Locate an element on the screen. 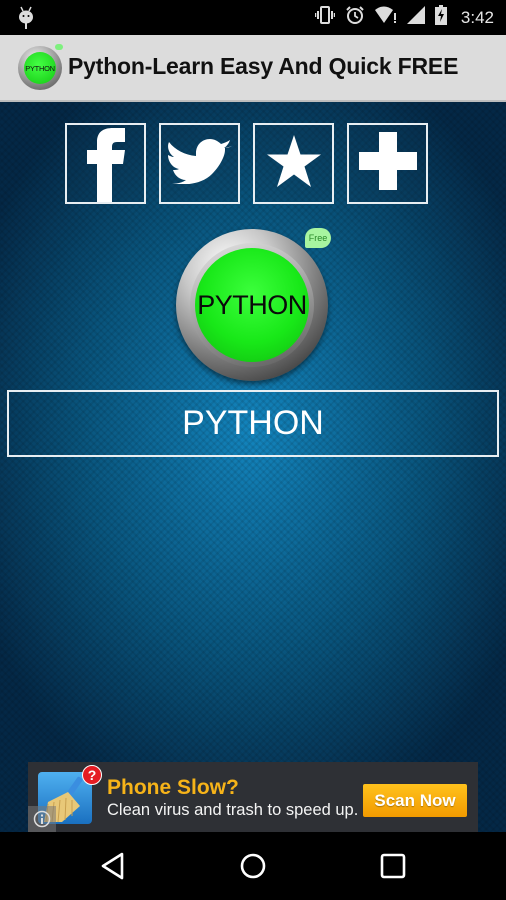 Image resolution: width=506 pixels, height=900 pixels. recents-square-icon is located at coordinates (393, 868).